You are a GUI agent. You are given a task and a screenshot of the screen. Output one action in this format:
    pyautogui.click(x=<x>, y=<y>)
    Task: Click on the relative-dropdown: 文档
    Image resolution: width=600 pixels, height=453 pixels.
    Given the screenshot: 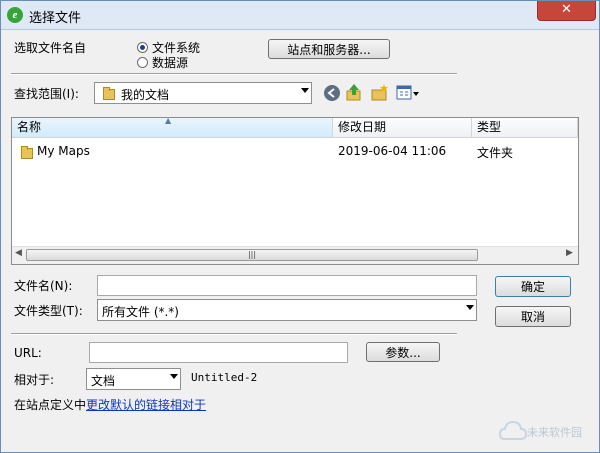 What is the action you would take?
    pyautogui.click(x=133, y=379)
    